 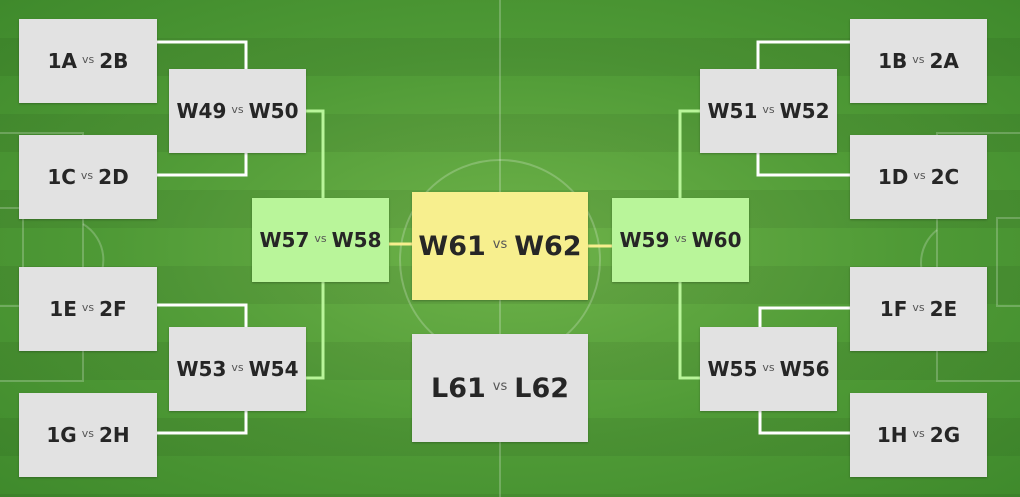 I want to click on team-w50: W50, so click(x=273, y=111).